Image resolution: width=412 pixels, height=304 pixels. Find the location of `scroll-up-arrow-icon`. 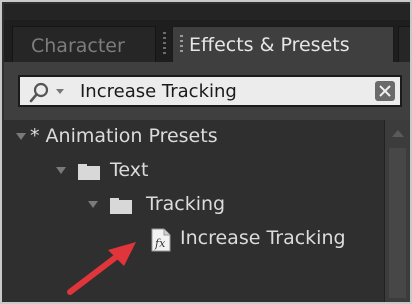

scroll-up-arrow-icon is located at coordinates (398, 133).